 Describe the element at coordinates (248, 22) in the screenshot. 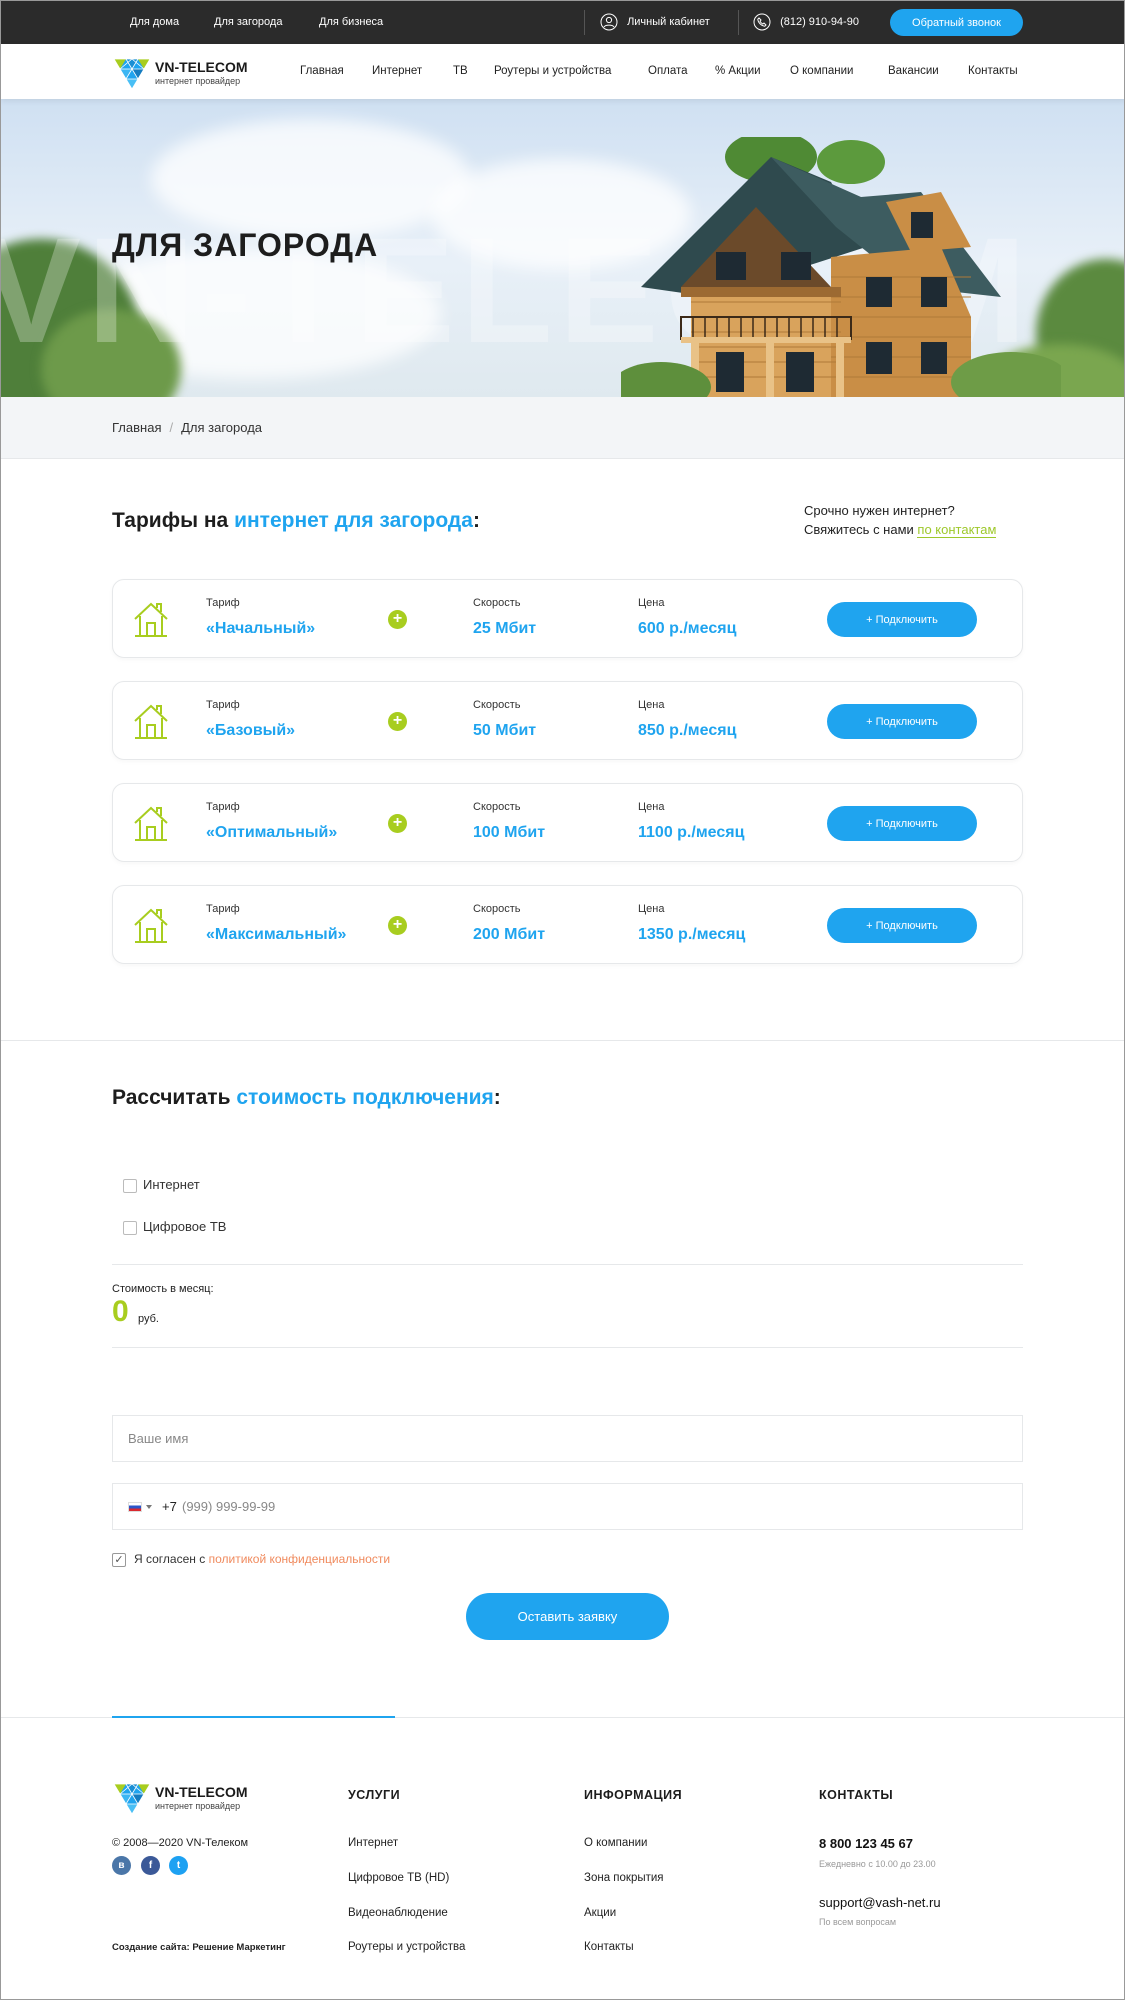

I see `segment-country: Для загорода` at that location.